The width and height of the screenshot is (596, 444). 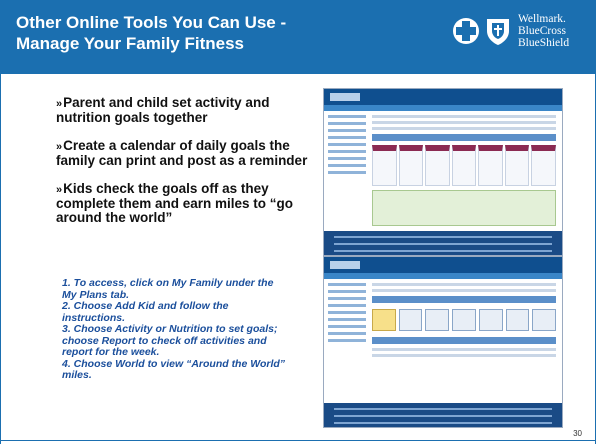 What do you see at coordinates (464, 208) in the screenshot?
I see `screenshot-report-panel` at bounding box center [464, 208].